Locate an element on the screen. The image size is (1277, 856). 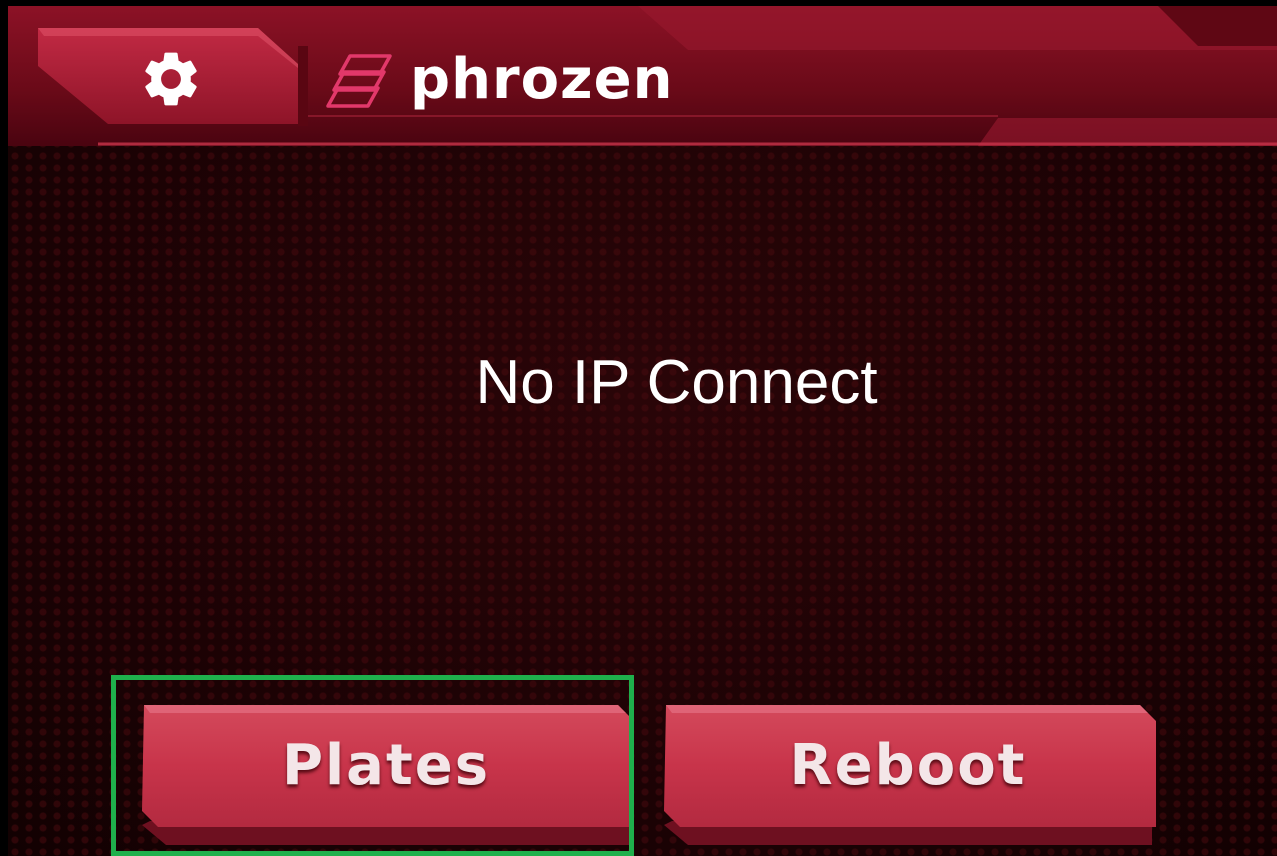
gear-icon is located at coordinates (171, 79).